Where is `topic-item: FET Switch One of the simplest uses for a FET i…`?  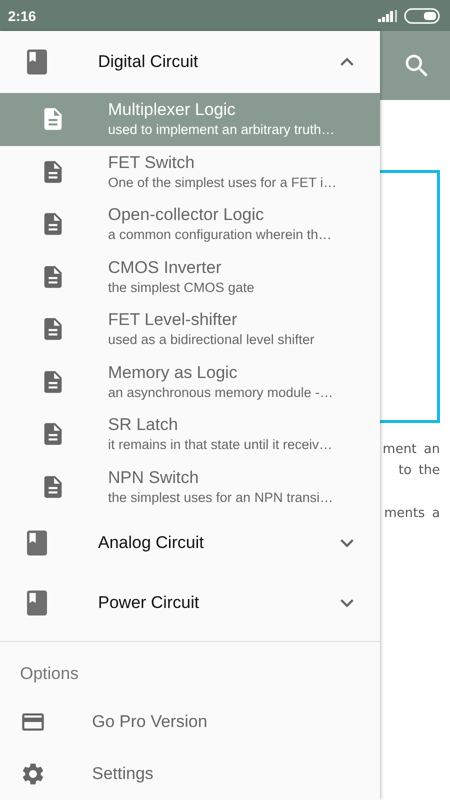 topic-item: FET Switch One of the simplest uses for a FET i… is located at coordinates (190, 172).